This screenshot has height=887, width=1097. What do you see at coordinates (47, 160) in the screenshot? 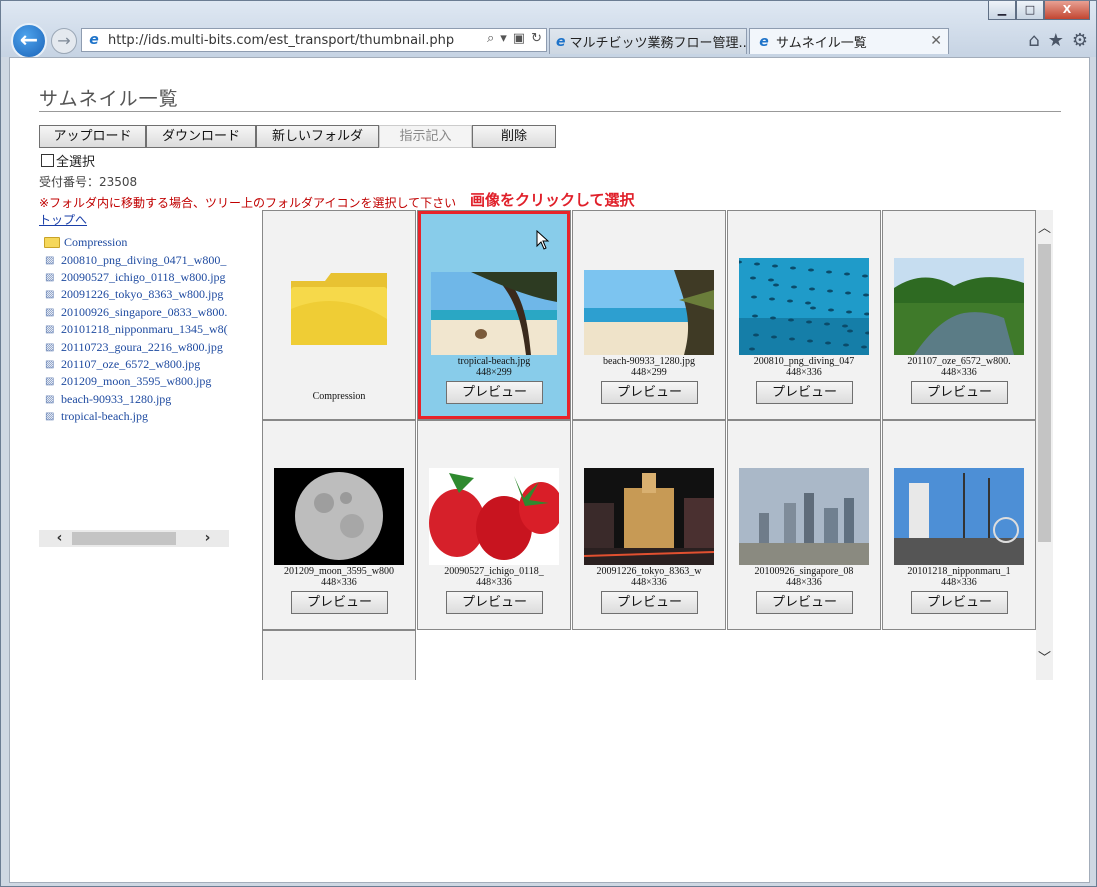
I see `select-all-checkbox` at bounding box center [47, 160].